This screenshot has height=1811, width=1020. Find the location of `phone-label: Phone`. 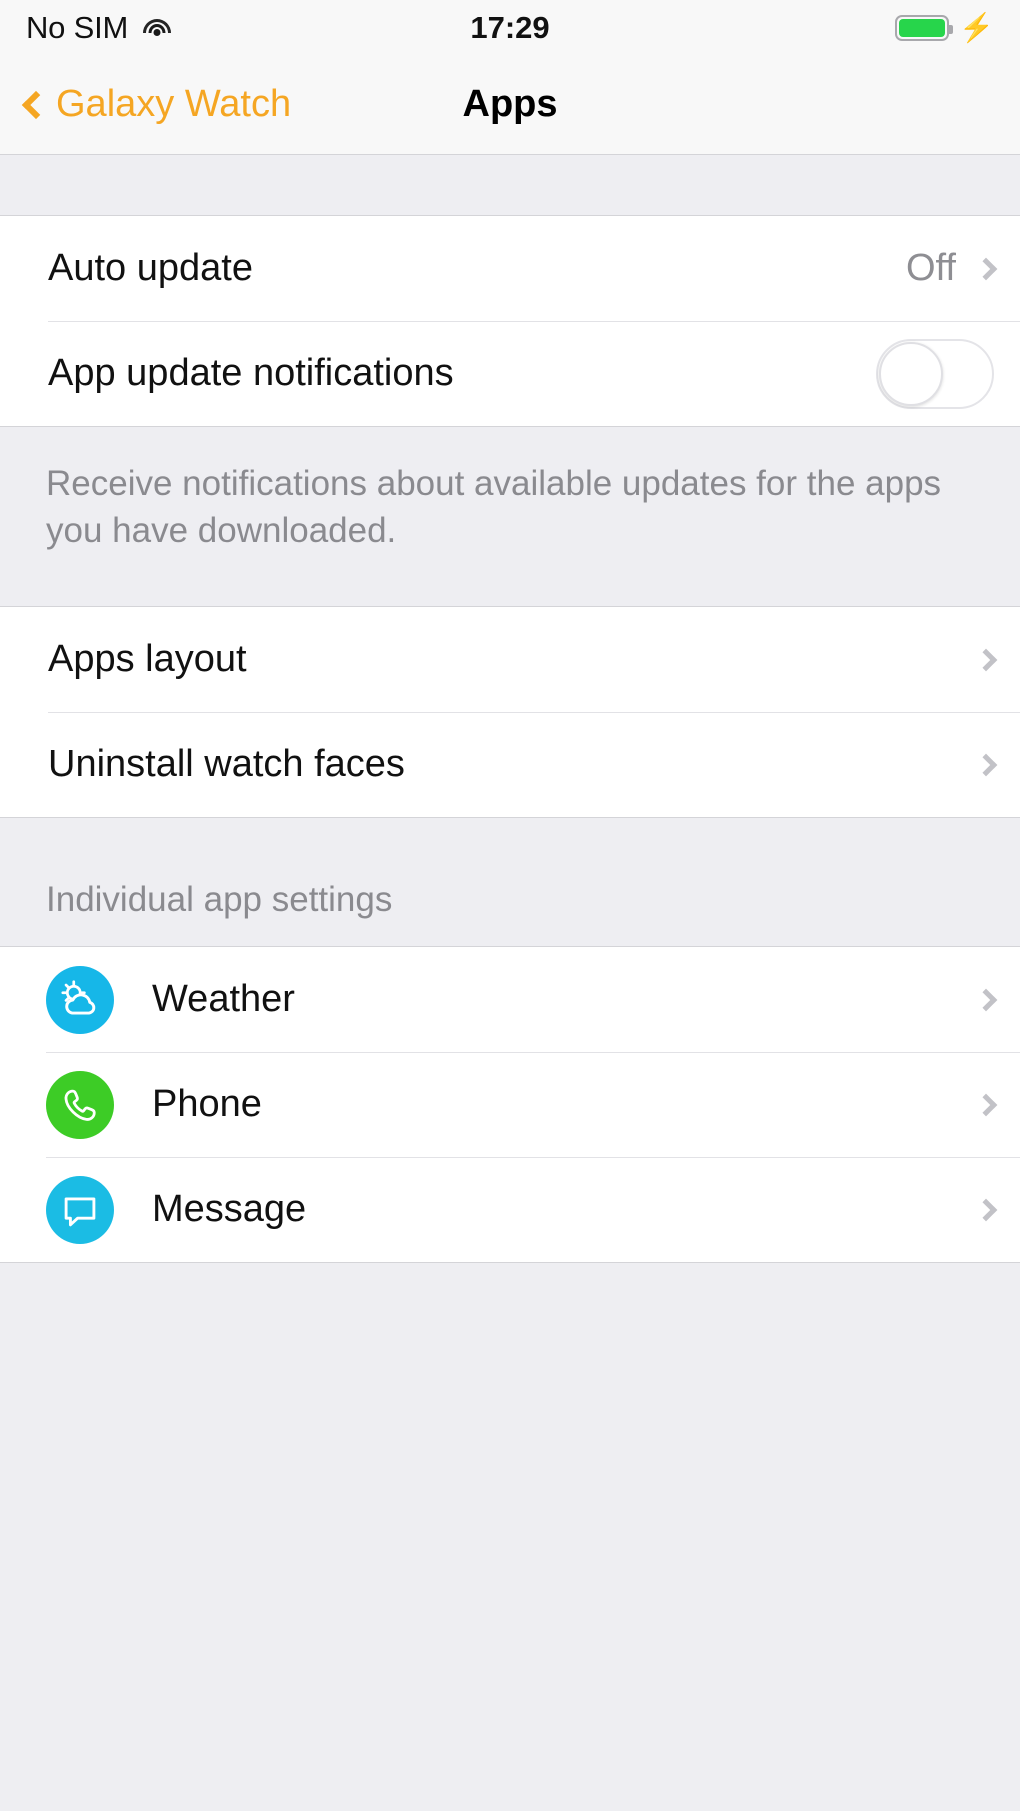

phone-label: Phone is located at coordinates (207, 1104).